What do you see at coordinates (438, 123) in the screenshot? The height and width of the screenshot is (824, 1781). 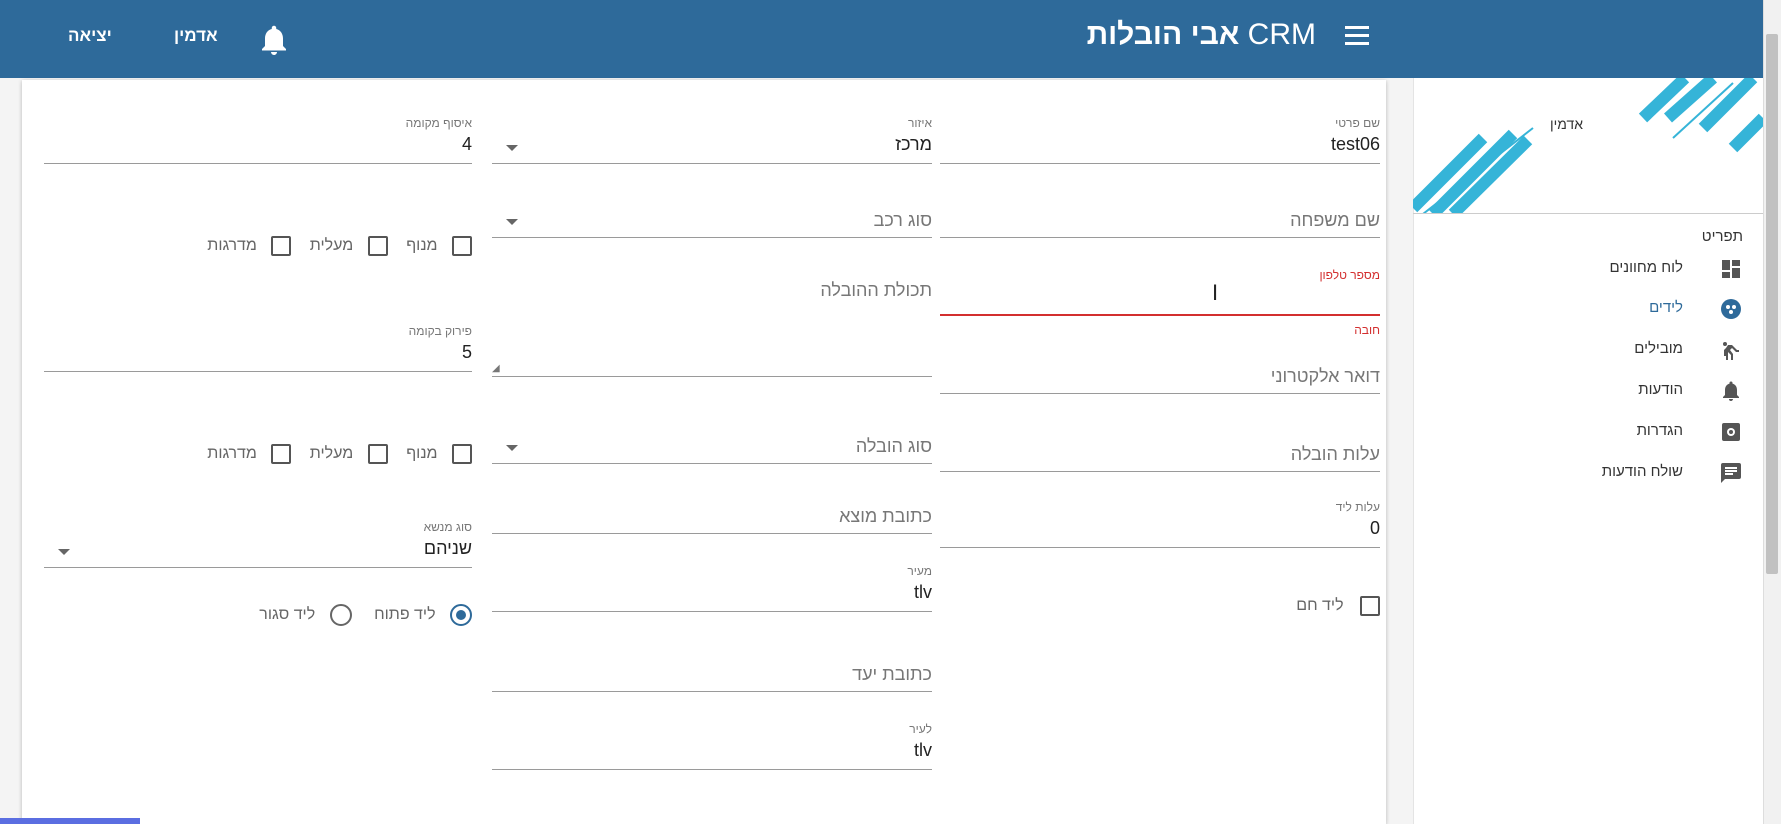 I see `pickup-floor-label: איסוף מקומה` at bounding box center [438, 123].